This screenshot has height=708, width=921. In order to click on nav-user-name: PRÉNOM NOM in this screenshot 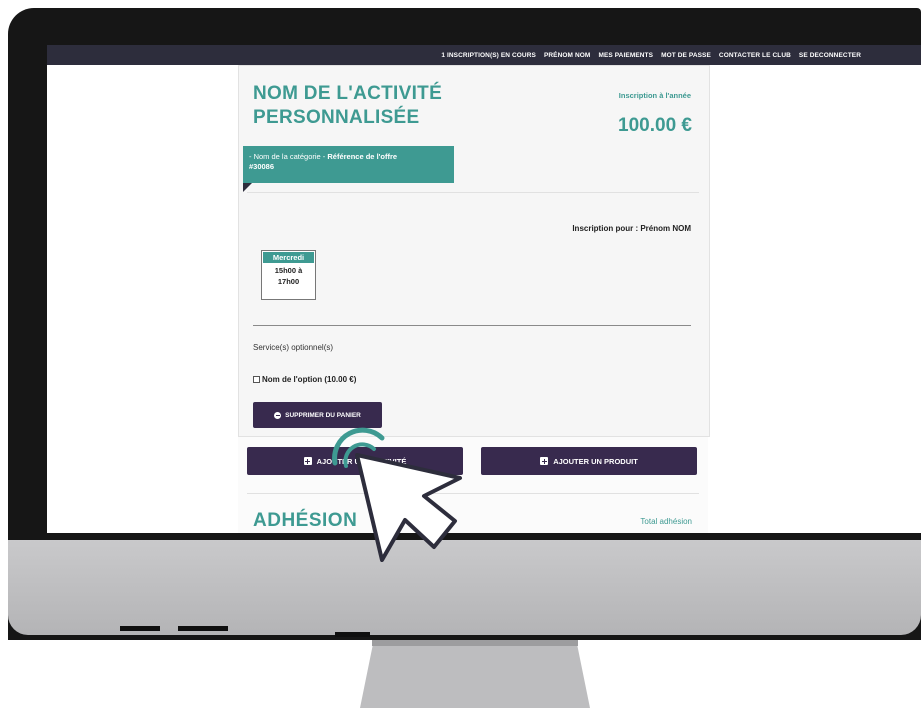, I will do `click(567, 55)`.